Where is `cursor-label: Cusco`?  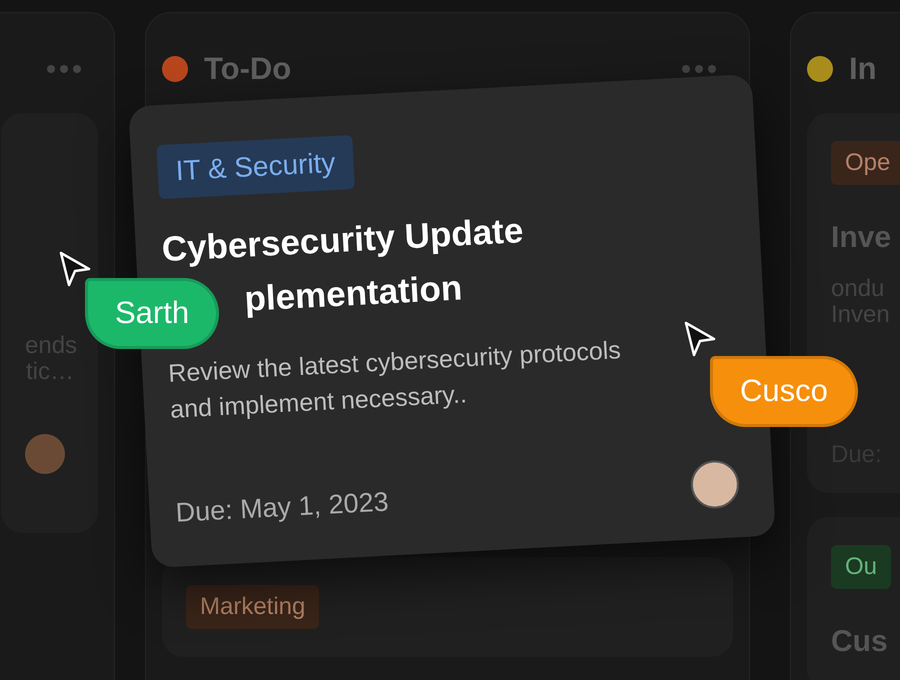 cursor-label: Cusco is located at coordinates (784, 391).